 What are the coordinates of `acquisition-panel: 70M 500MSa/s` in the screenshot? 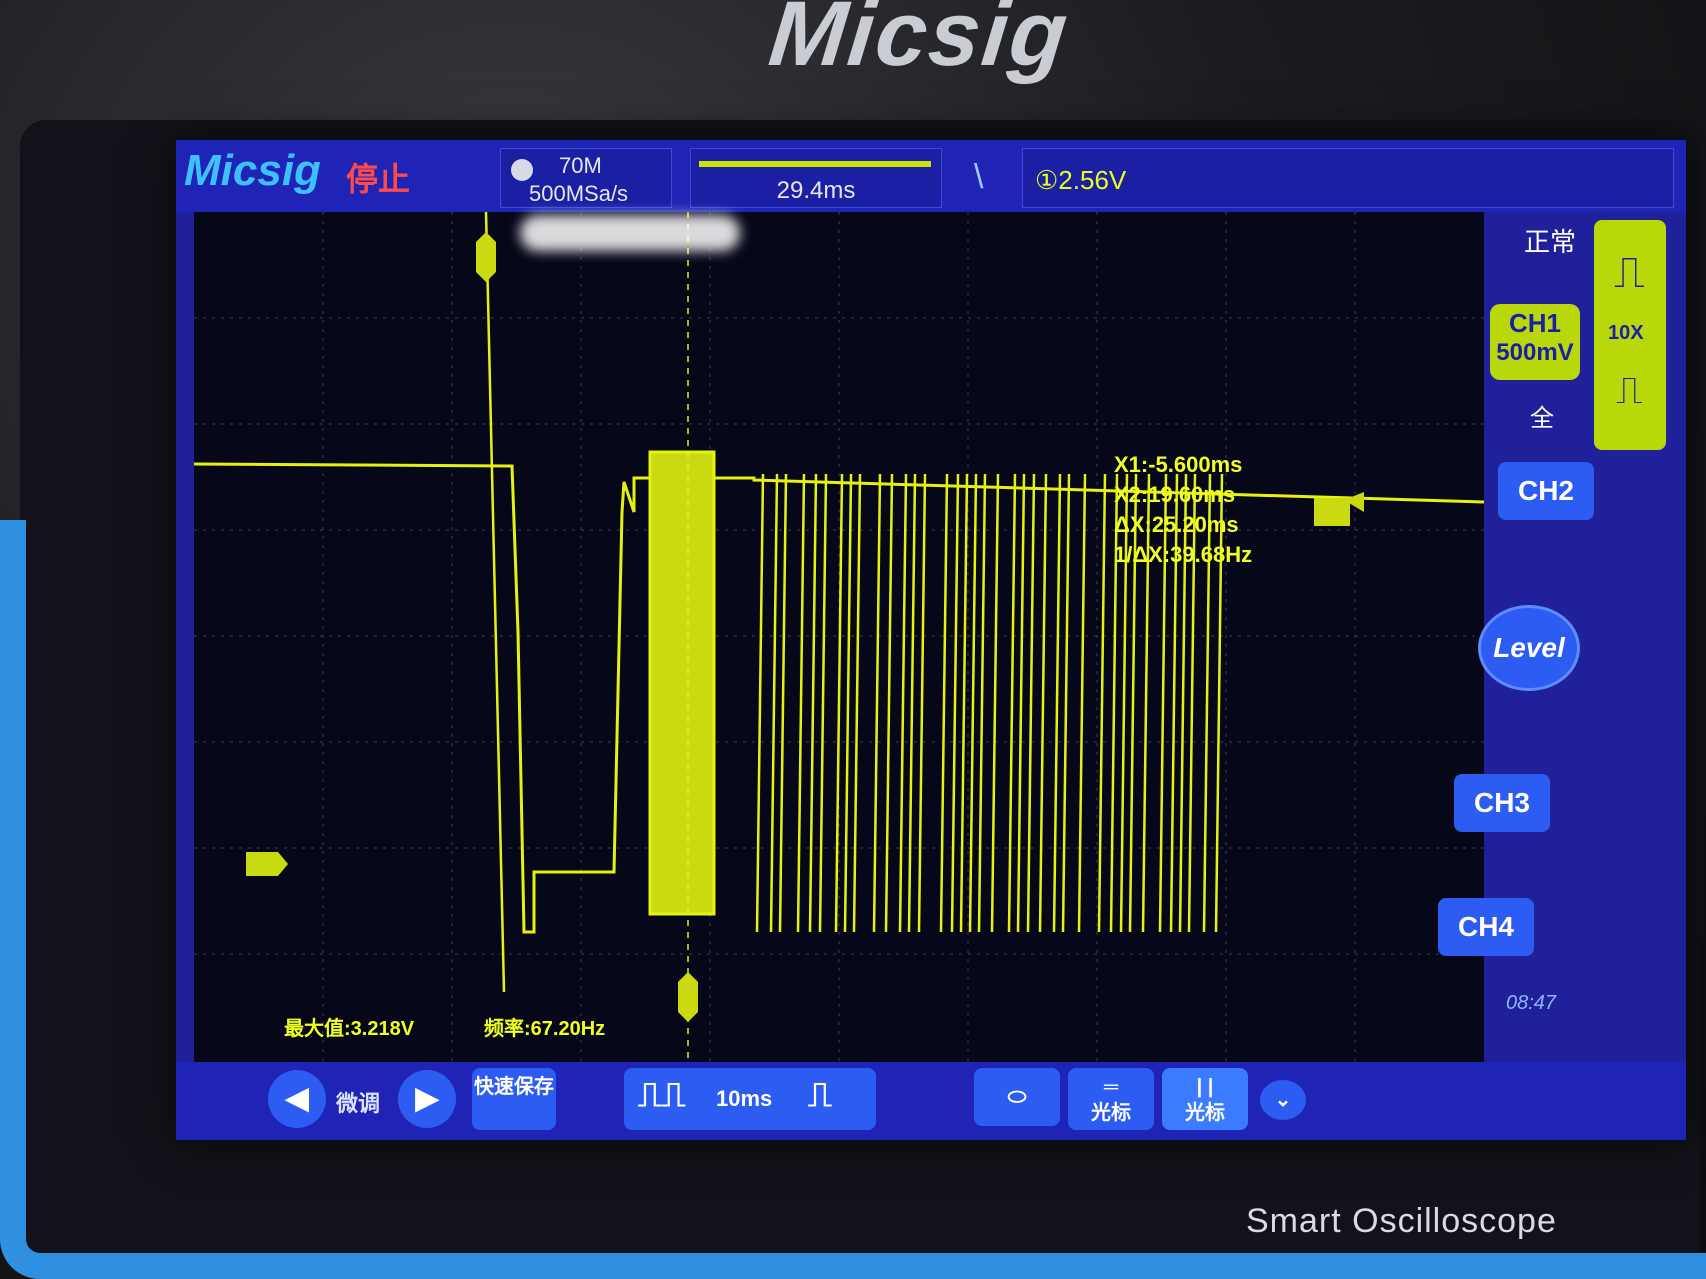 It's located at (586, 178).